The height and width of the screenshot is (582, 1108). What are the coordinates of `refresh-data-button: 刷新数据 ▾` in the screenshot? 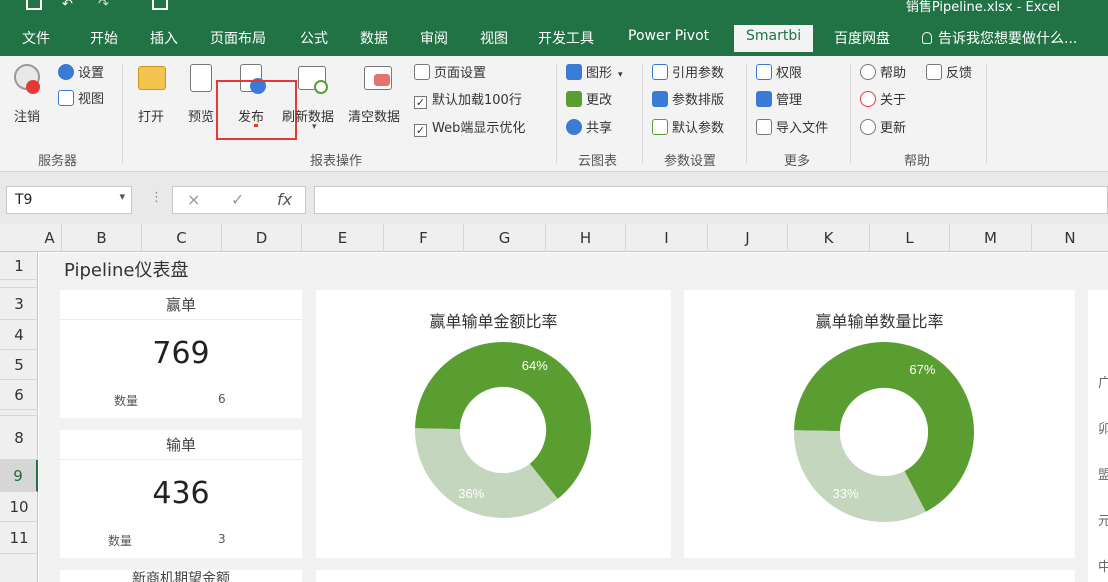 It's located at (313, 102).